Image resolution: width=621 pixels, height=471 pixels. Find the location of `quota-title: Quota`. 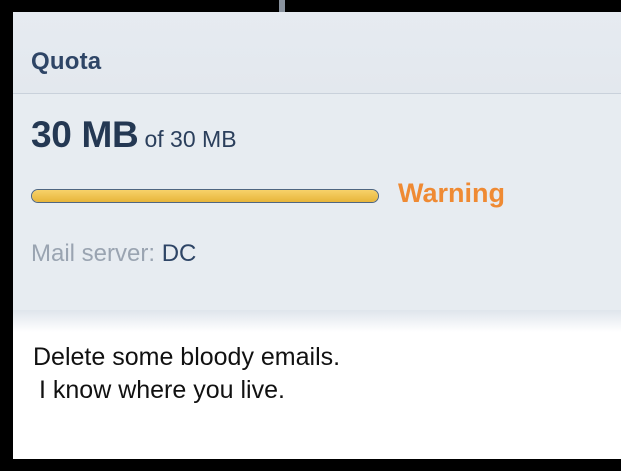

quota-title: Quota is located at coordinates (66, 61).